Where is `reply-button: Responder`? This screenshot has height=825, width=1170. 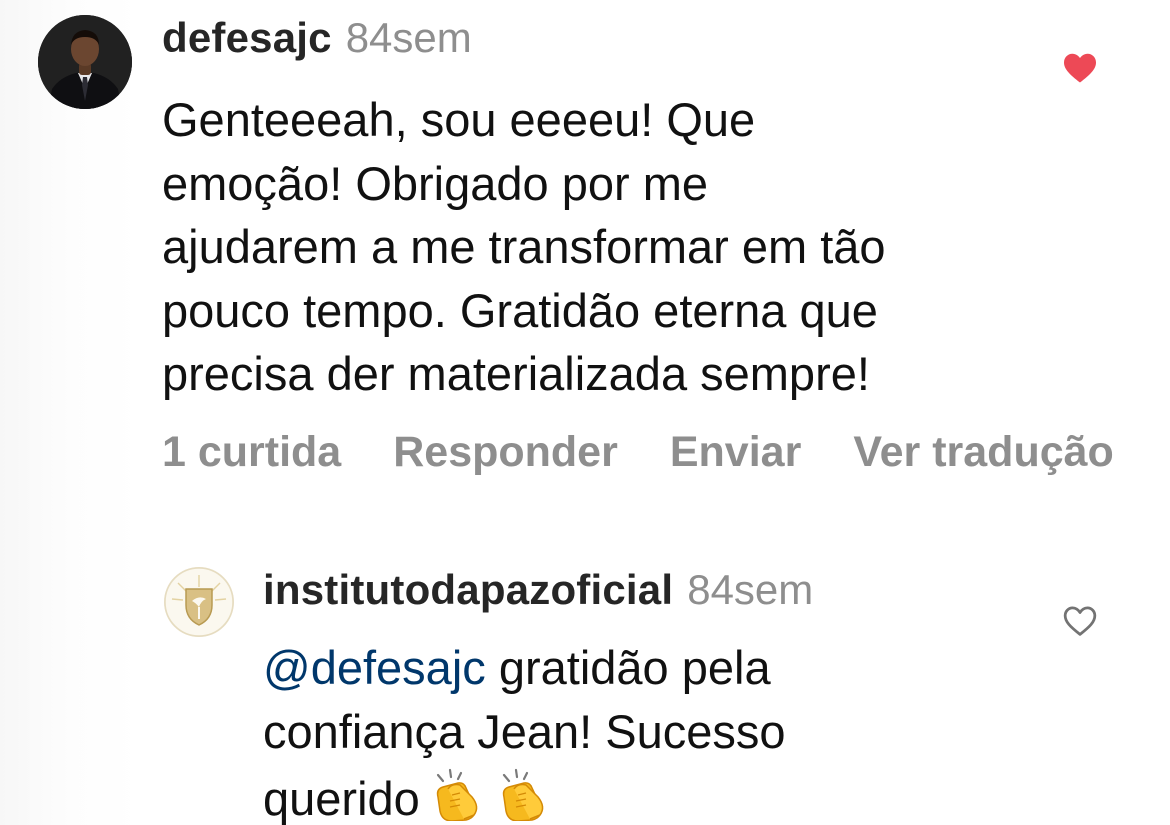
reply-button: Responder is located at coordinates (505, 452).